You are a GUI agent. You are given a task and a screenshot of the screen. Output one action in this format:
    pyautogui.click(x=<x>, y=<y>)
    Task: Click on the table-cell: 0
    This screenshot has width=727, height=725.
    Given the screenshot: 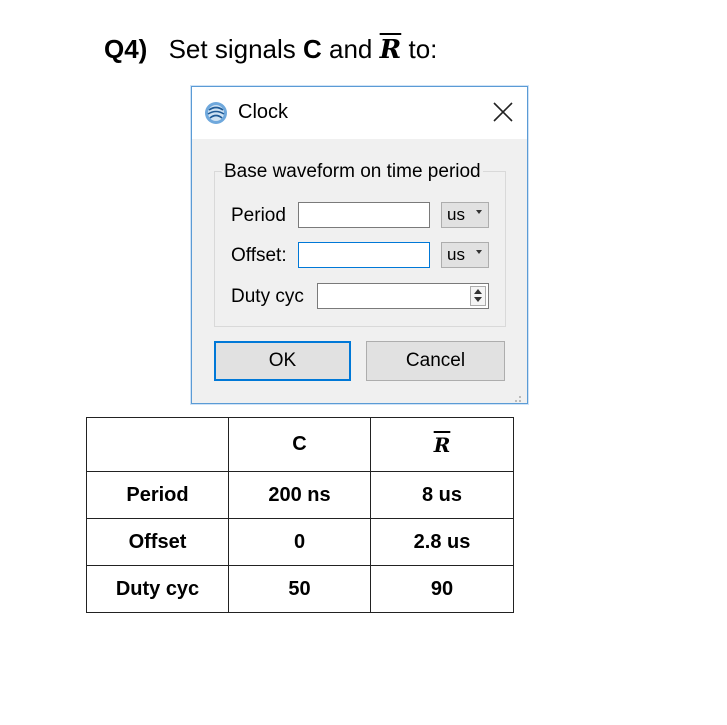 What is the action you would take?
    pyautogui.click(x=299, y=542)
    